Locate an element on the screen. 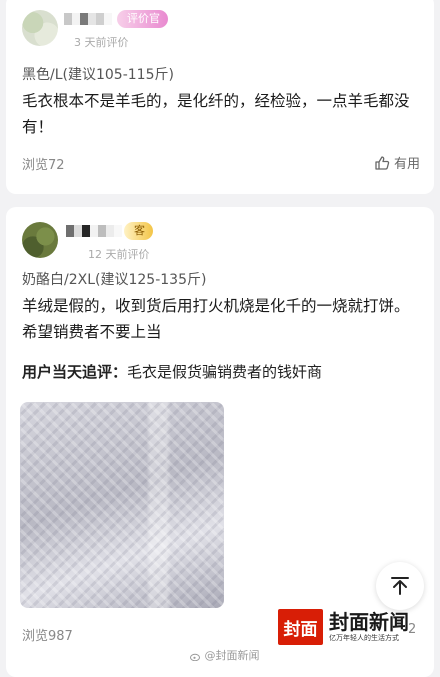 This screenshot has width=440, height=677. scroll-to-top-button is located at coordinates (400, 586).